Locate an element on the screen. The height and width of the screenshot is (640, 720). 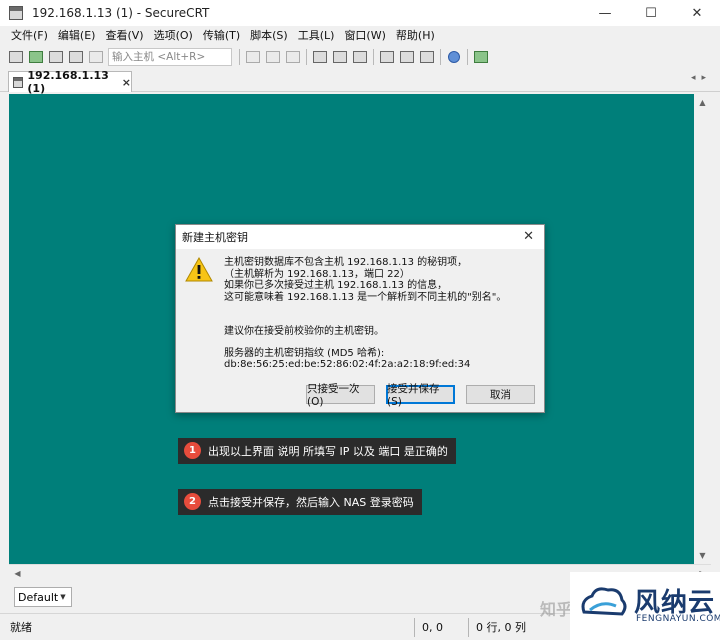
close-window-button: ✕ is located at coordinates (697, 13).